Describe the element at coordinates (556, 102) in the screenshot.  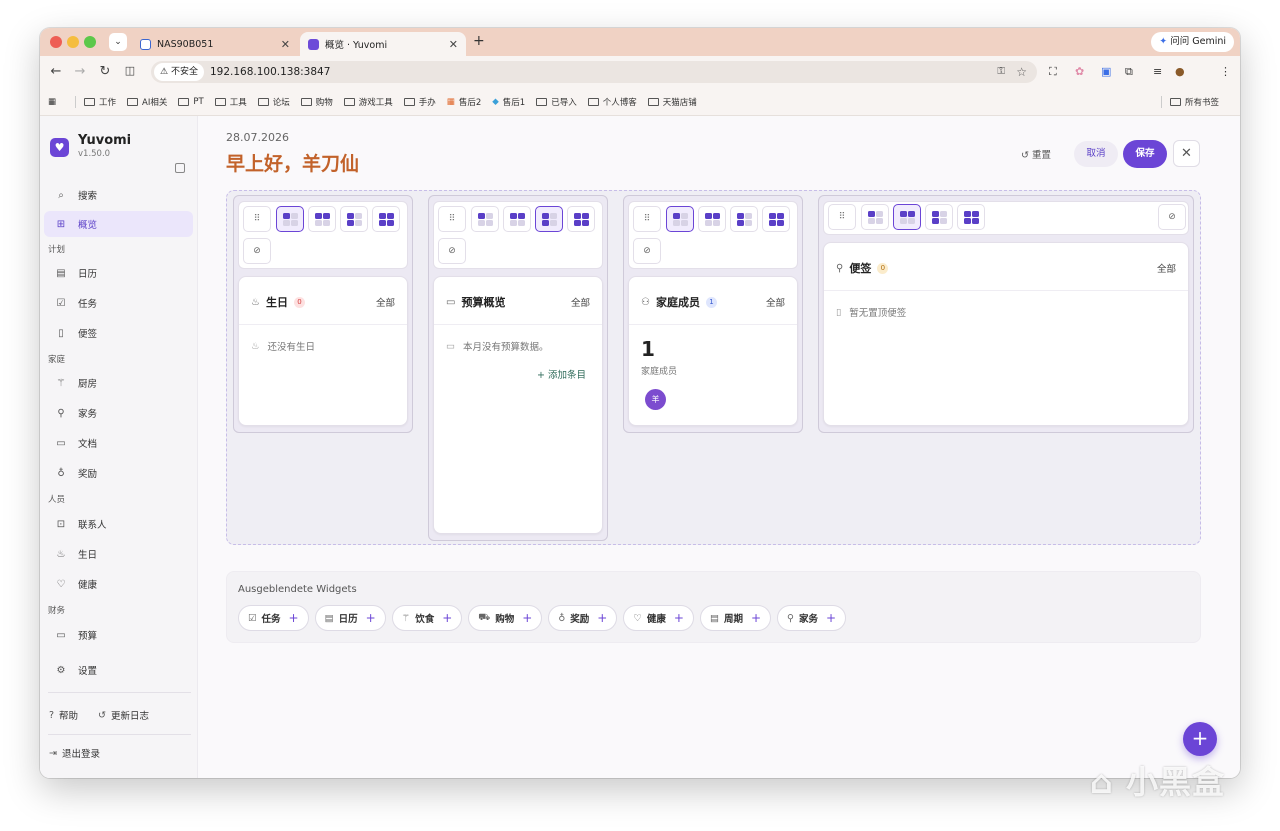
I see `bookmark-folder: 已导入` at that location.